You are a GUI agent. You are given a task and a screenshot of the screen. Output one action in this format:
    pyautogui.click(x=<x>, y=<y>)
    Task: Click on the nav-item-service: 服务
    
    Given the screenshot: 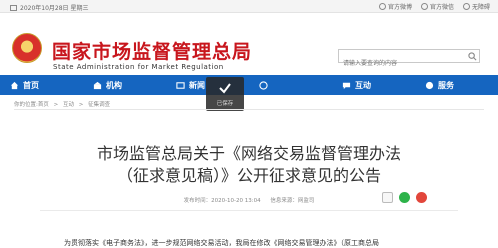 What is the action you would take?
    pyautogui.click(x=456, y=85)
    